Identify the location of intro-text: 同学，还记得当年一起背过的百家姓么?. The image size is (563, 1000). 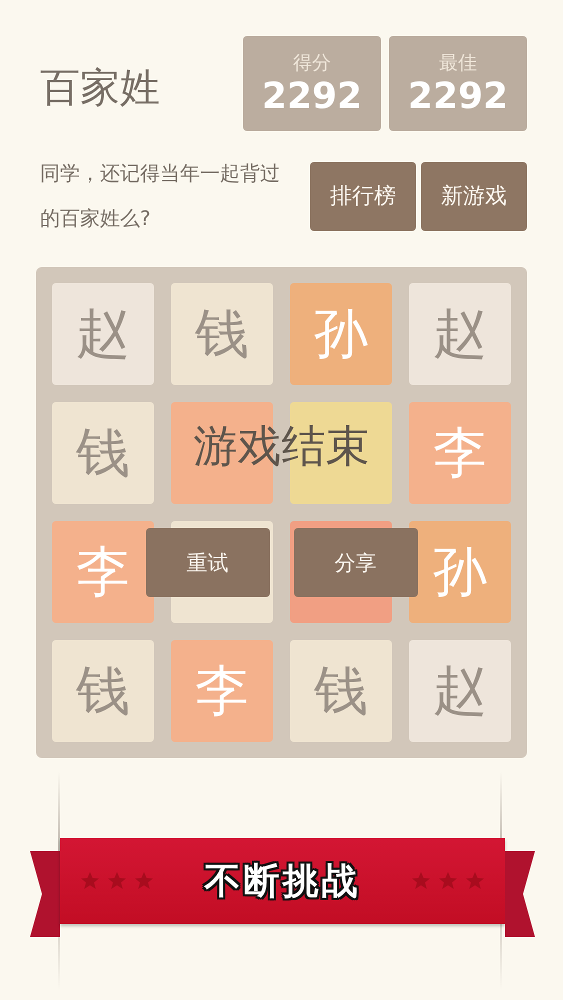
(160, 196).